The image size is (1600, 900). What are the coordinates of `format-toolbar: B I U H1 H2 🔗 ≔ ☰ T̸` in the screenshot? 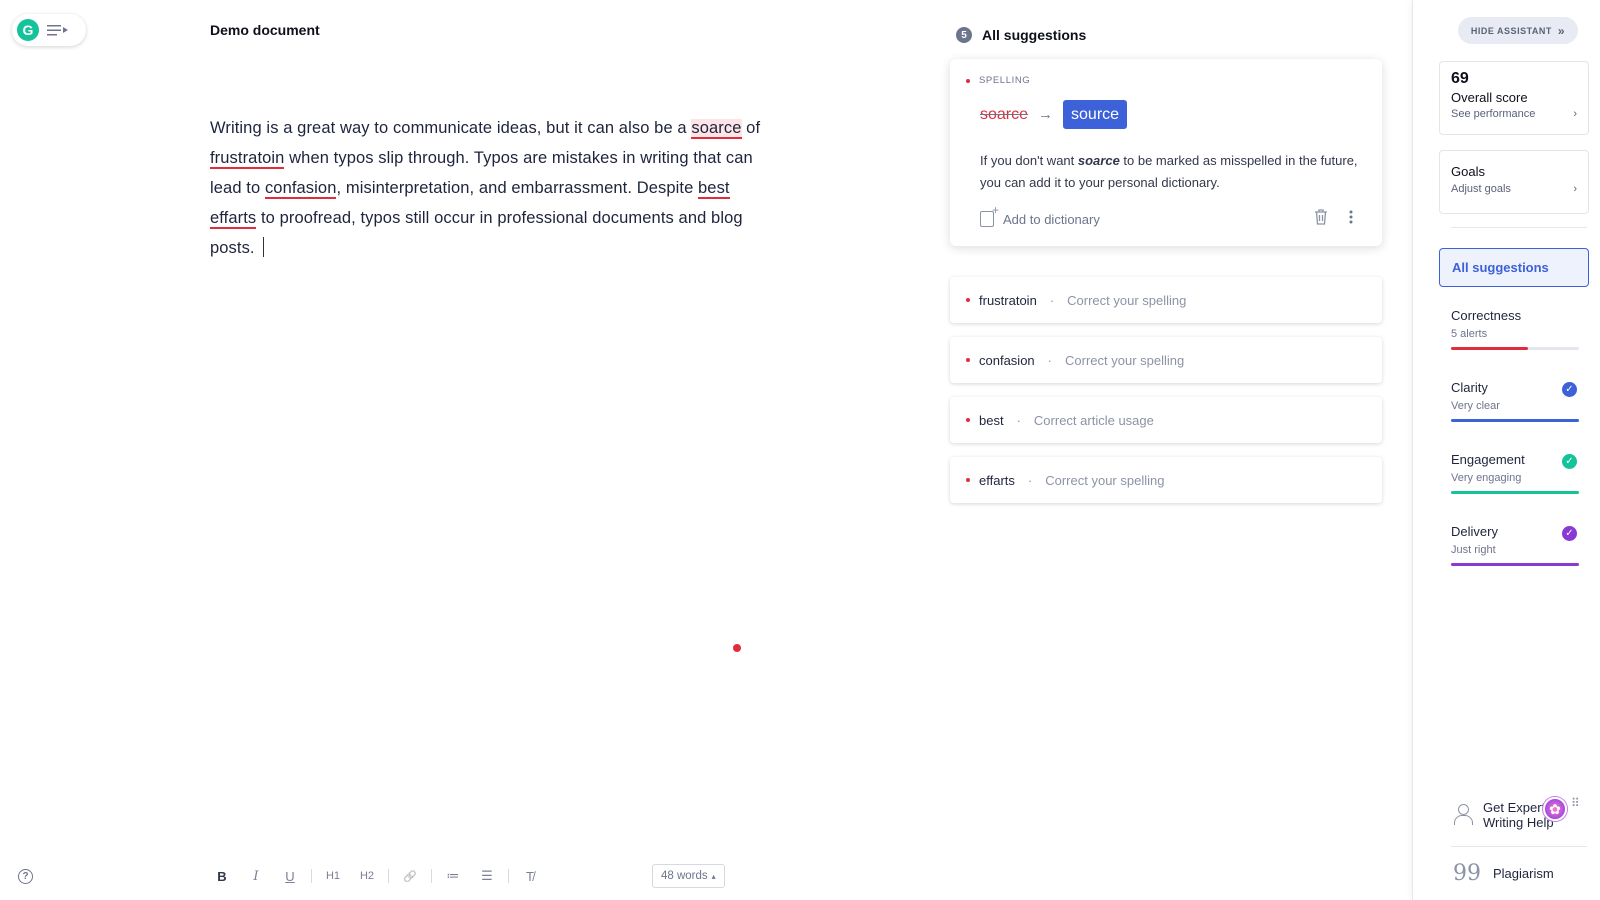 It's located at (376, 876).